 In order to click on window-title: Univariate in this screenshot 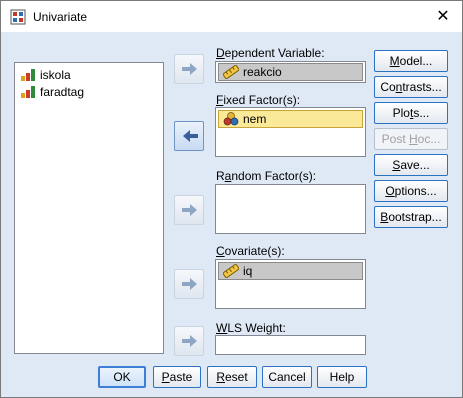, I will do `click(60, 17)`.